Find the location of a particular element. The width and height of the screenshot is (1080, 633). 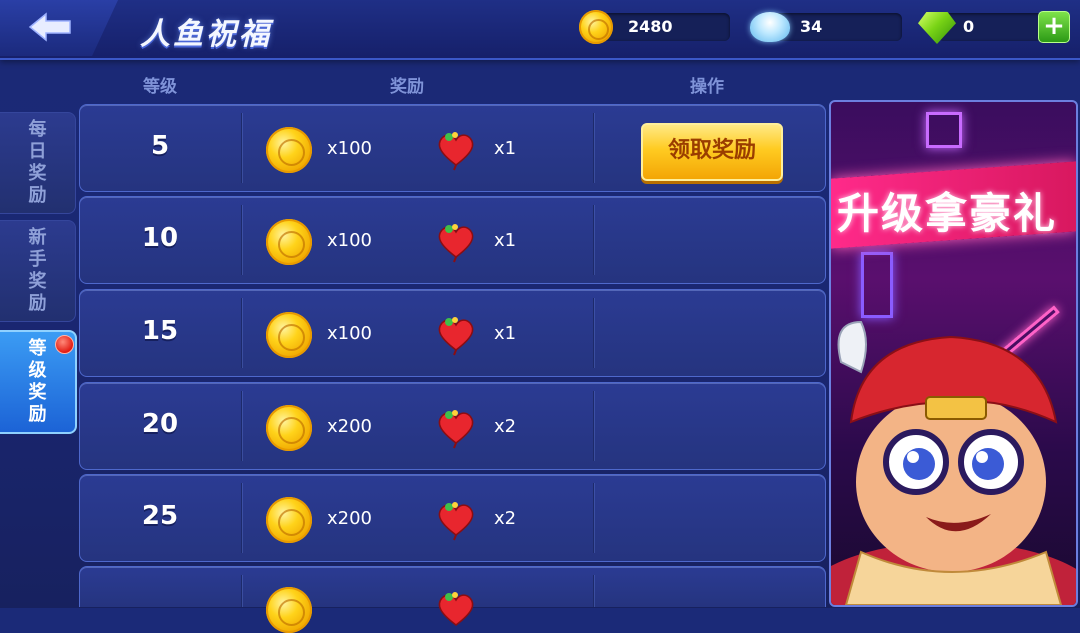

tab-level-reward: 等级奖励 is located at coordinates (38, 382).